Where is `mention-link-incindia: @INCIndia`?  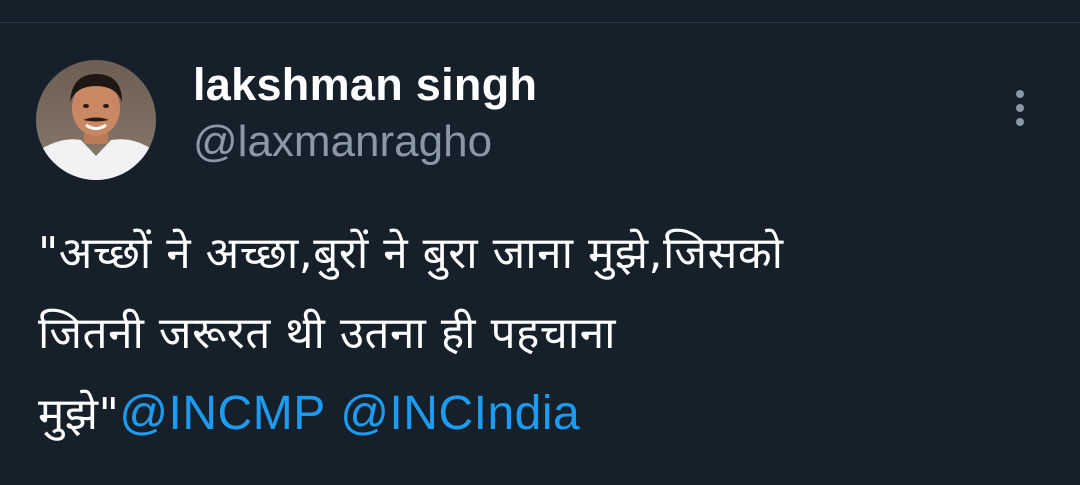 mention-link-incindia: @INCIndia is located at coordinates (460, 413).